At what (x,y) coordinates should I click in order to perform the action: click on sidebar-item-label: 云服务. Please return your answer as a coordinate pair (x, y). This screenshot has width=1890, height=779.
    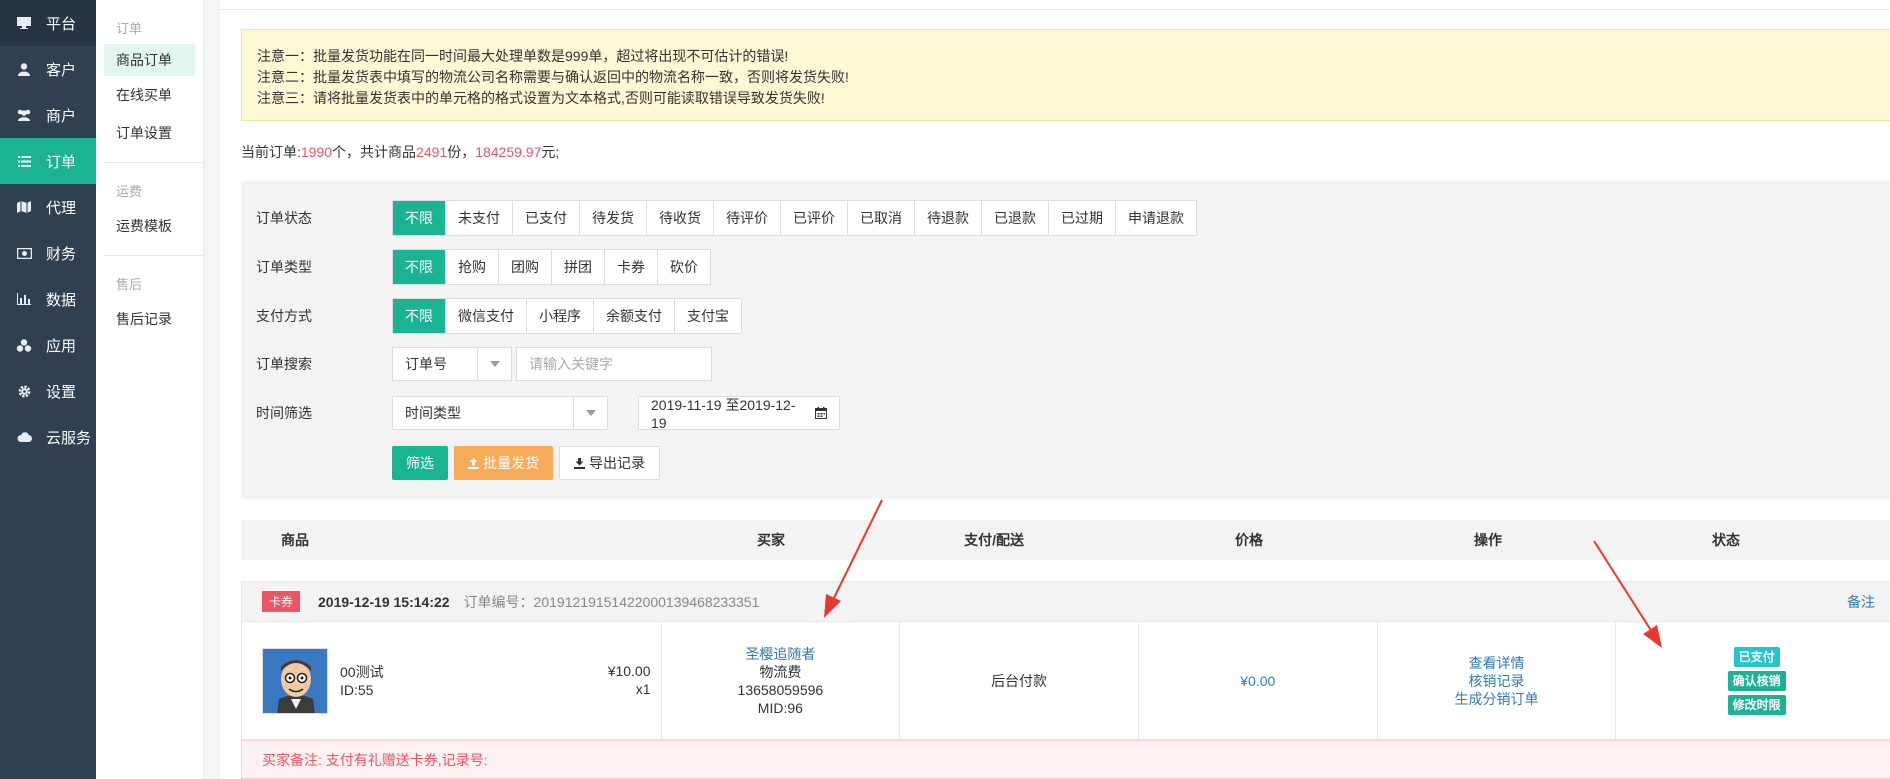
    Looking at the image, I should click on (69, 438).